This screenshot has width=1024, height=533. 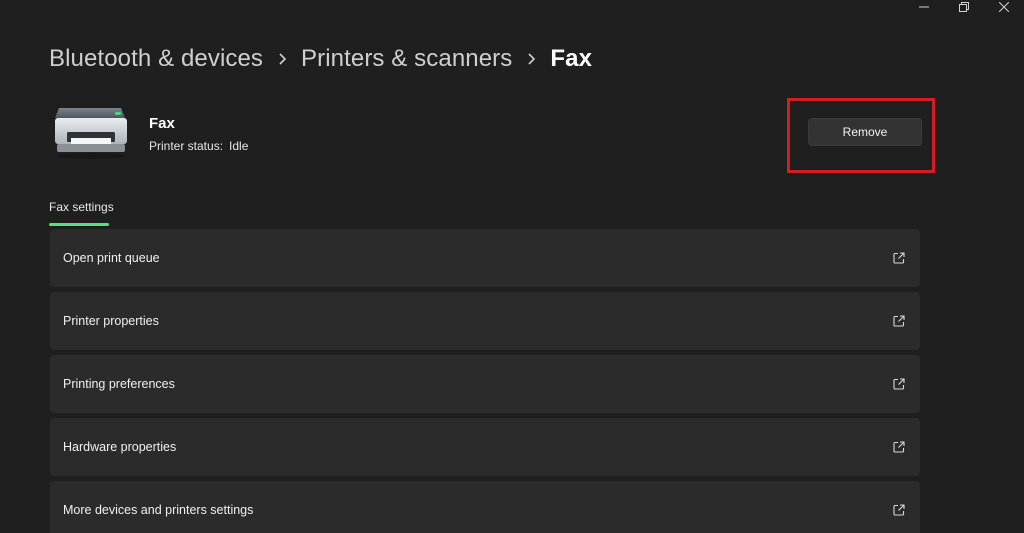 I want to click on printer-properties-row: Printer properties, so click(x=485, y=321).